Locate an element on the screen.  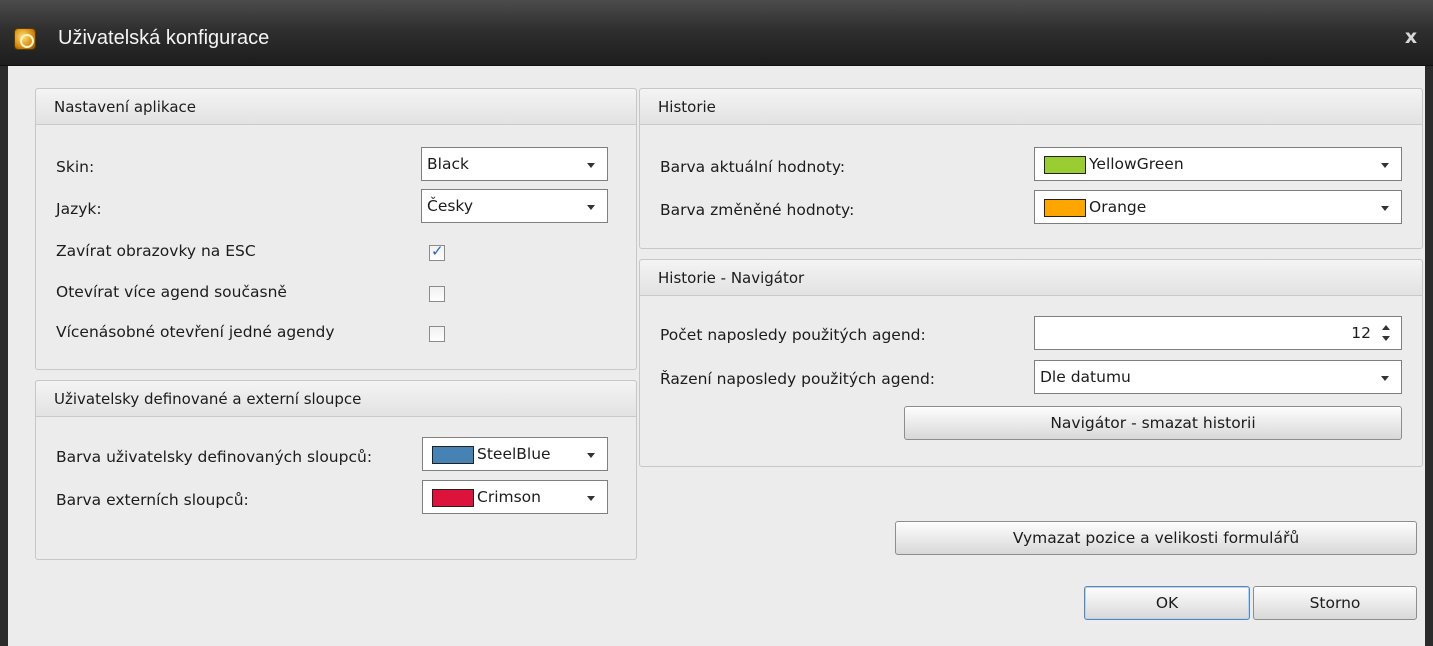
current-color-value: YellowGreen is located at coordinates (1136, 164).